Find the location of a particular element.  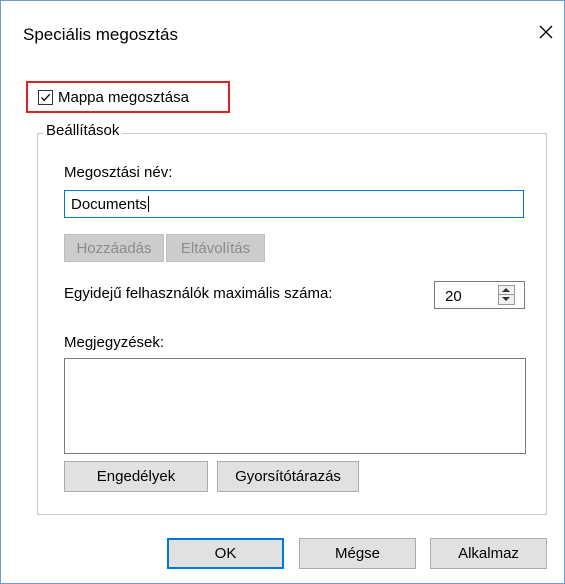

checkmark-icon is located at coordinates (46, 97).